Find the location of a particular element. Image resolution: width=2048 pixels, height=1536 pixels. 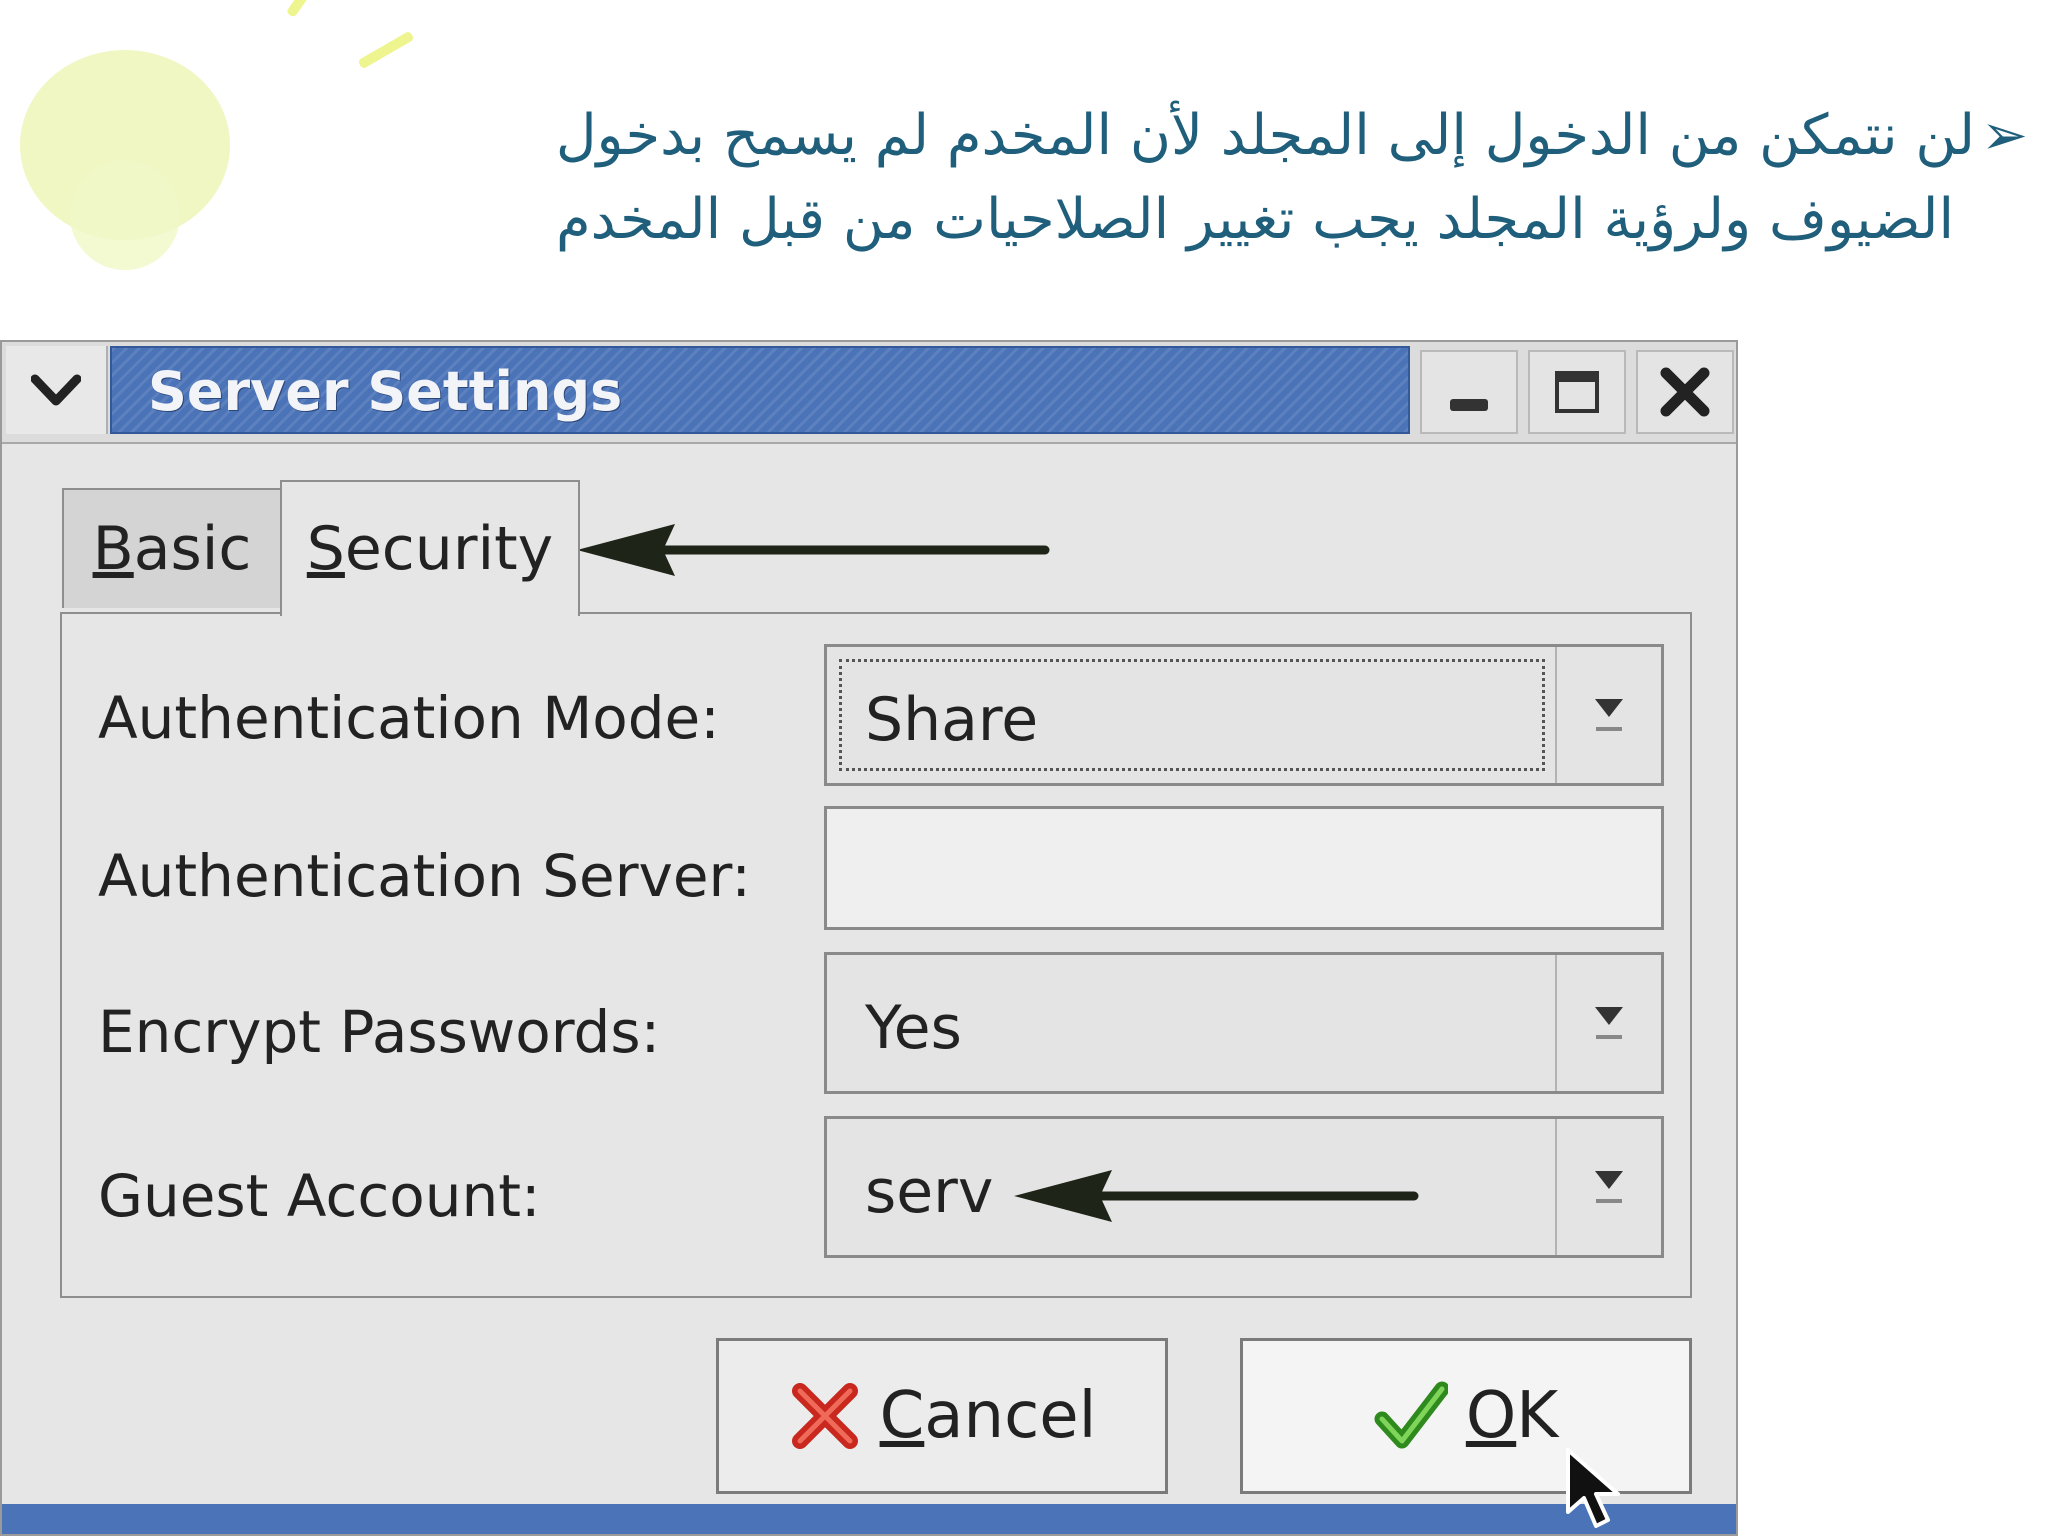

minimize-button is located at coordinates (1469, 392).